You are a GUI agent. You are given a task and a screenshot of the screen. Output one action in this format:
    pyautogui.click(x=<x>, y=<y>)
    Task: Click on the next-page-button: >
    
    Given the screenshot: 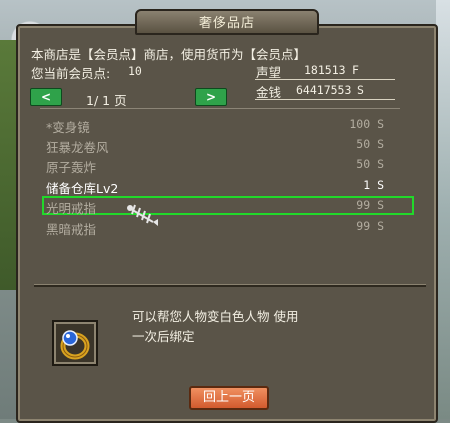 What is the action you would take?
    pyautogui.click(x=211, y=97)
    